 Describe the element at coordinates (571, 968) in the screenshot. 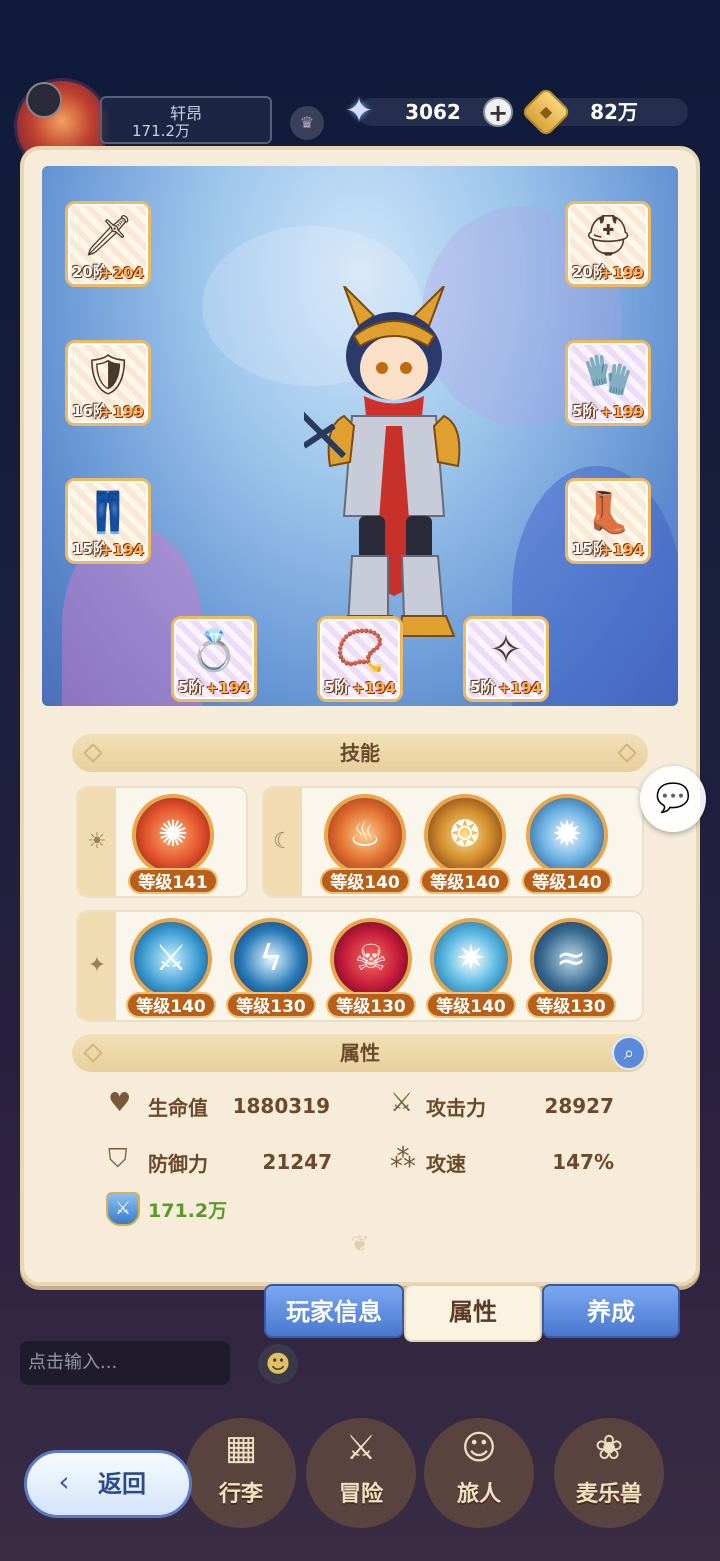

I see `skill-slot: ≈ 等级130` at that location.